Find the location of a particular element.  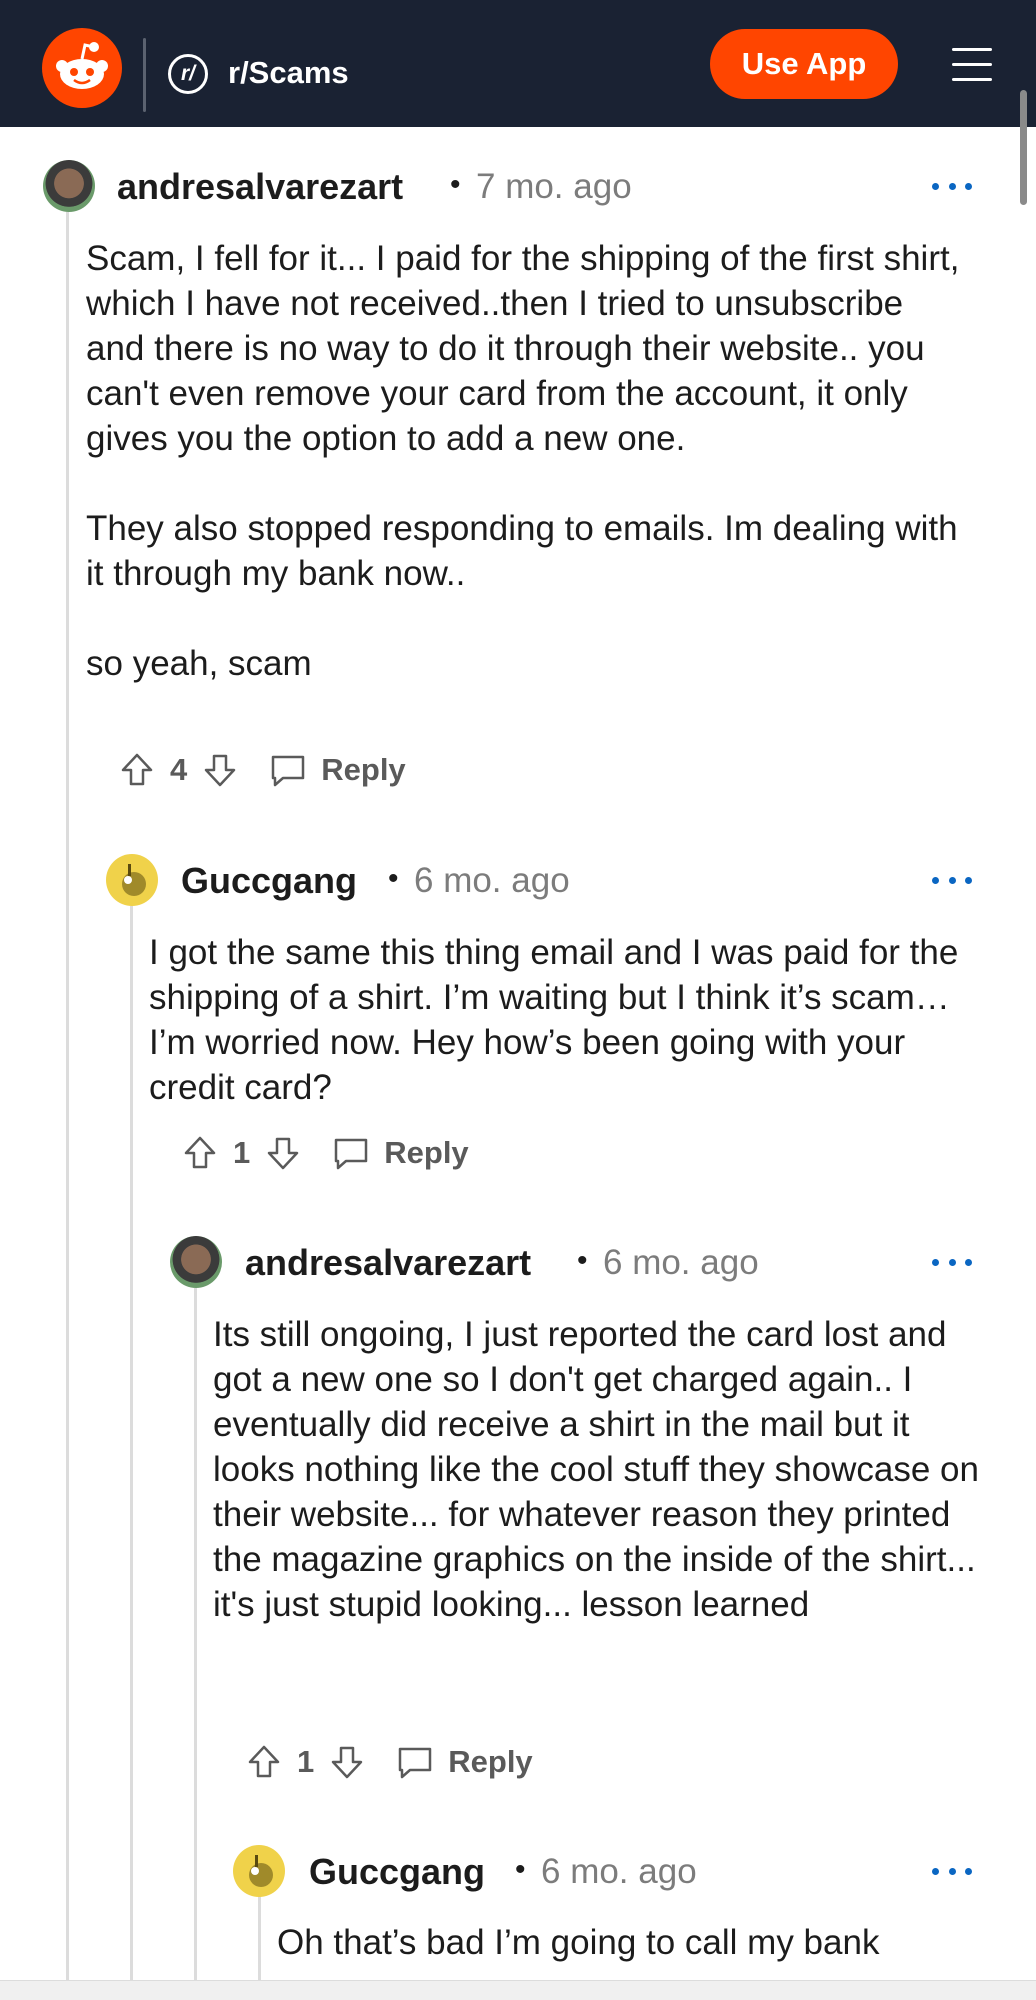

comment-timestamp: 7 mo. ago is located at coordinates (554, 186).